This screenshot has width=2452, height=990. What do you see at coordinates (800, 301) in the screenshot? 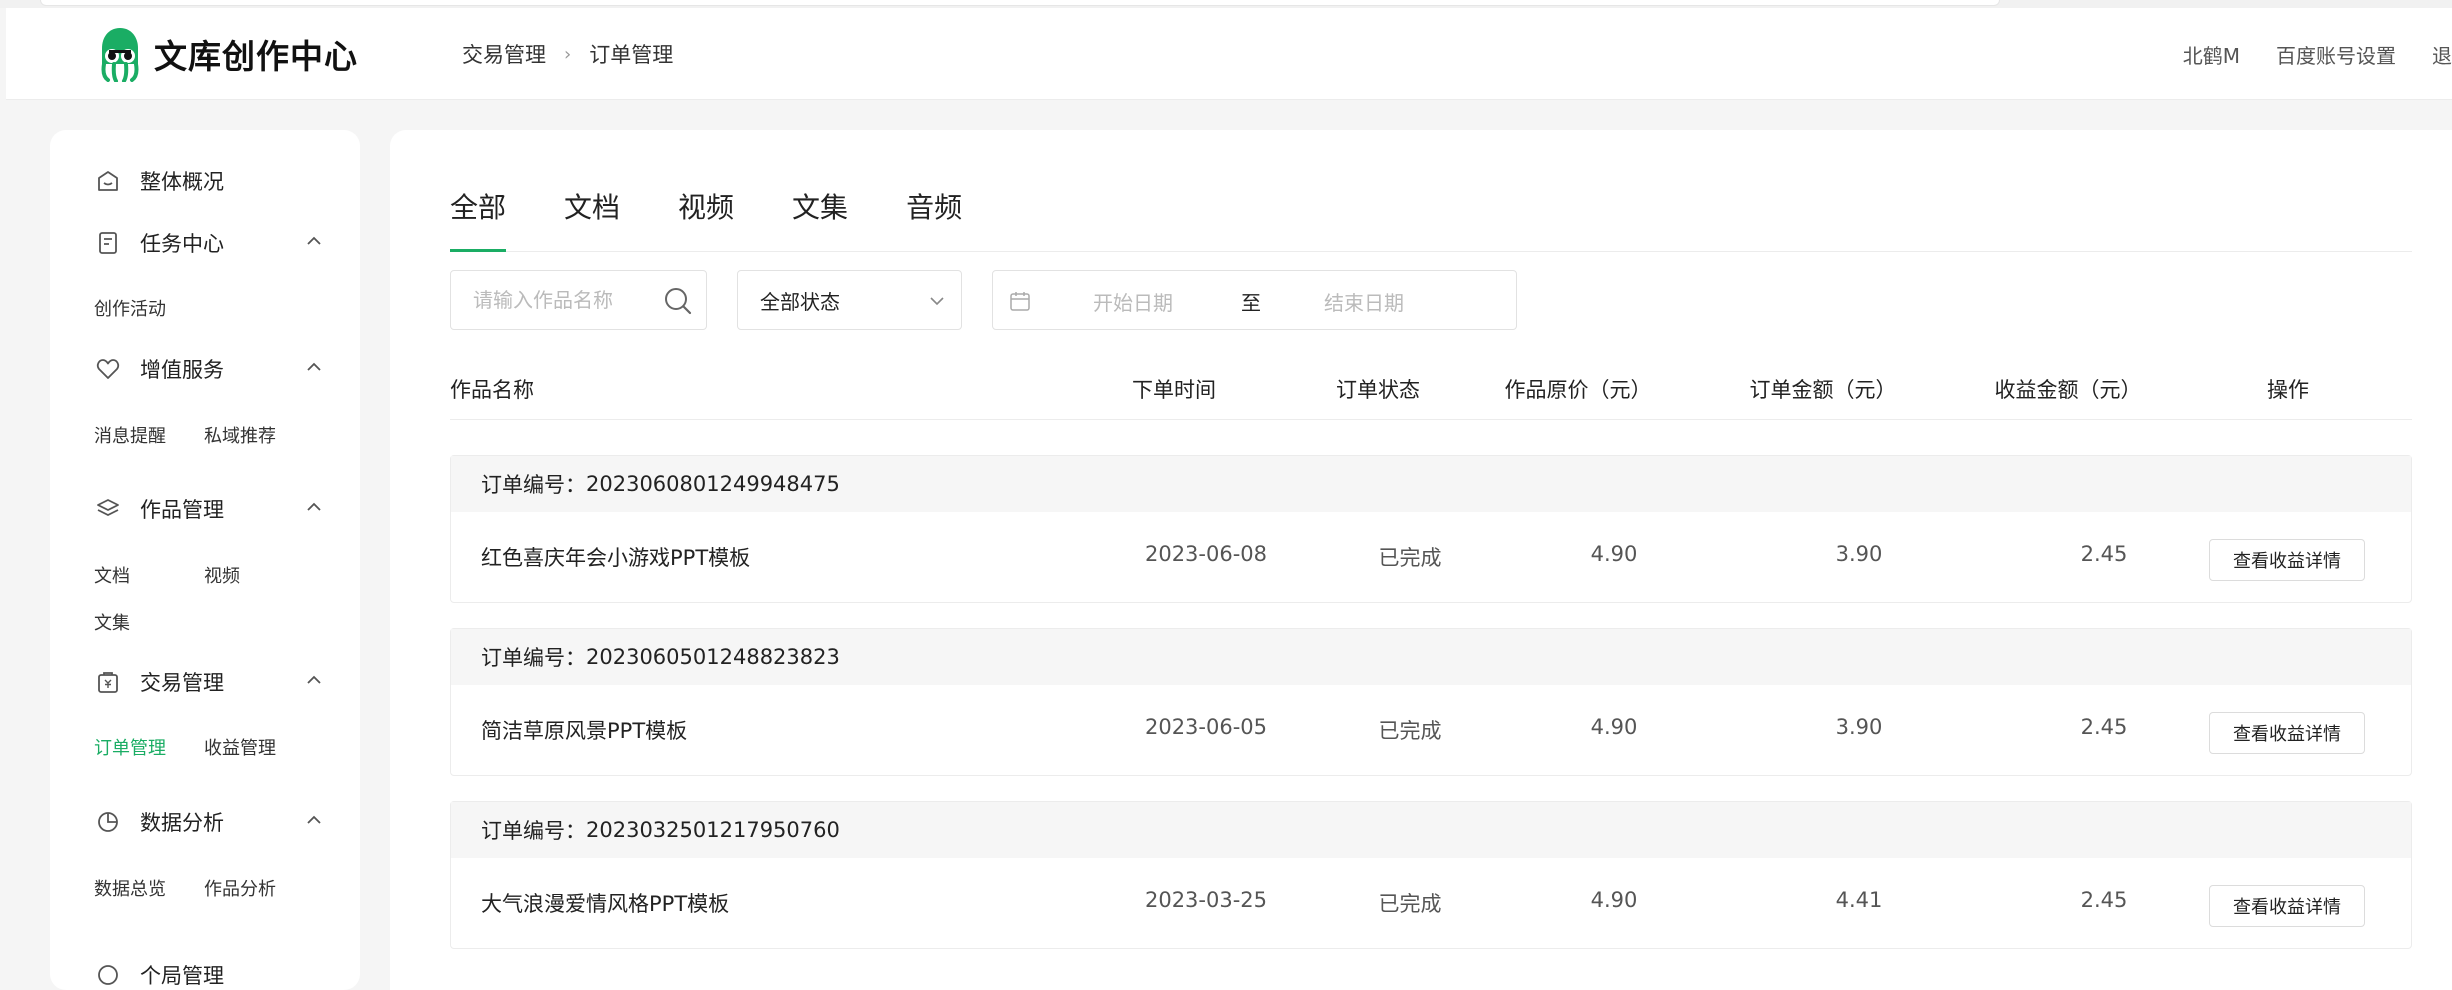
I see `status-select-value: 全部状态` at bounding box center [800, 301].